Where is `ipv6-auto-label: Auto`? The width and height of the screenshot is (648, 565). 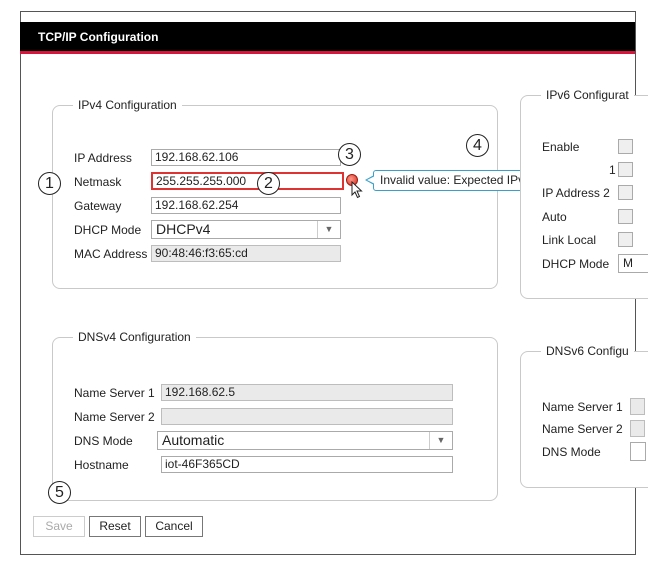 ipv6-auto-label: Auto is located at coordinates (554, 217).